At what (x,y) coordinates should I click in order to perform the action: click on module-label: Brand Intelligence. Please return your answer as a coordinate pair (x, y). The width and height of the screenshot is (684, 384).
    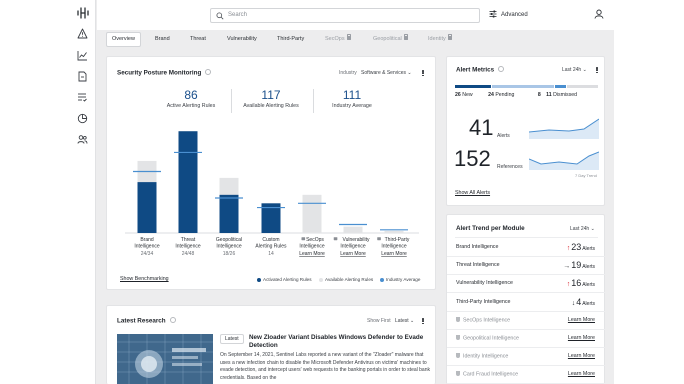
    Looking at the image, I should click on (477, 247).